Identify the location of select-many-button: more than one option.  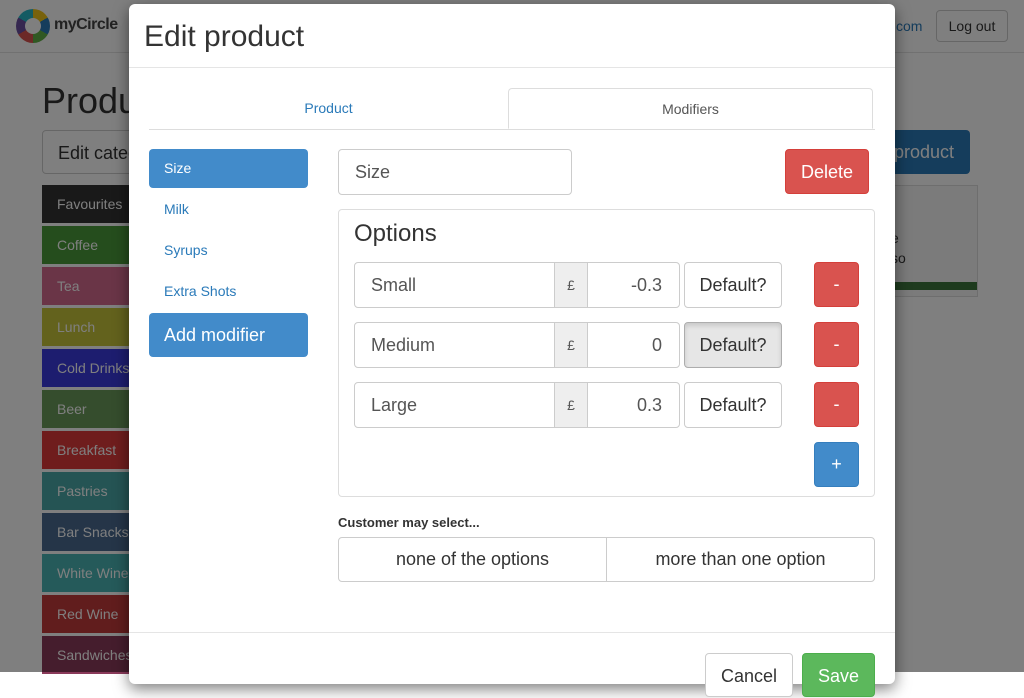
(740, 559).